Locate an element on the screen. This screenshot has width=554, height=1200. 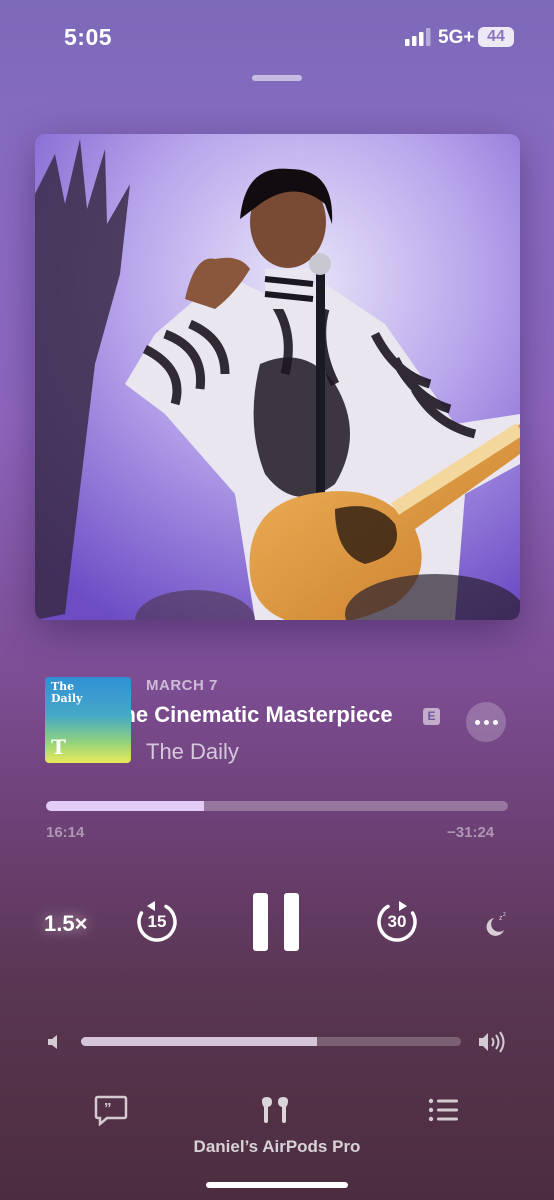
skip-forward-button: 30 is located at coordinates (397, 922).